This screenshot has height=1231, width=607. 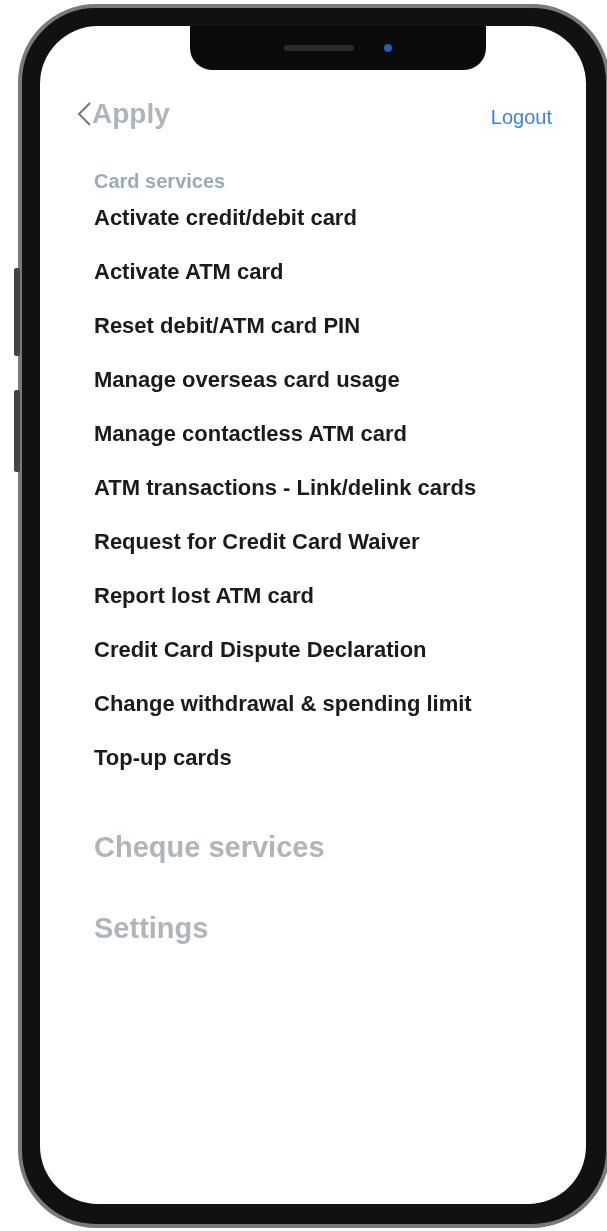 What do you see at coordinates (323, 272) in the screenshot?
I see `menu-item: Activate ATM card` at bounding box center [323, 272].